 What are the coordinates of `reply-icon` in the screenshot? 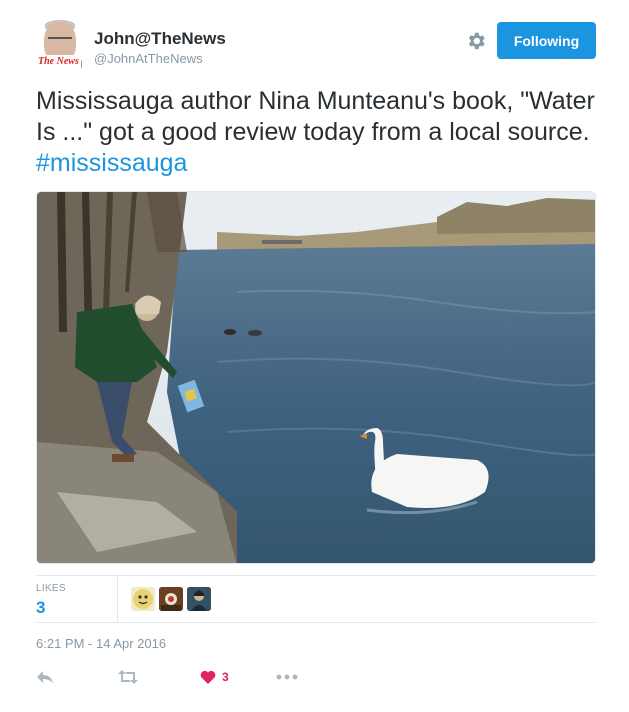 It's located at (45, 677).